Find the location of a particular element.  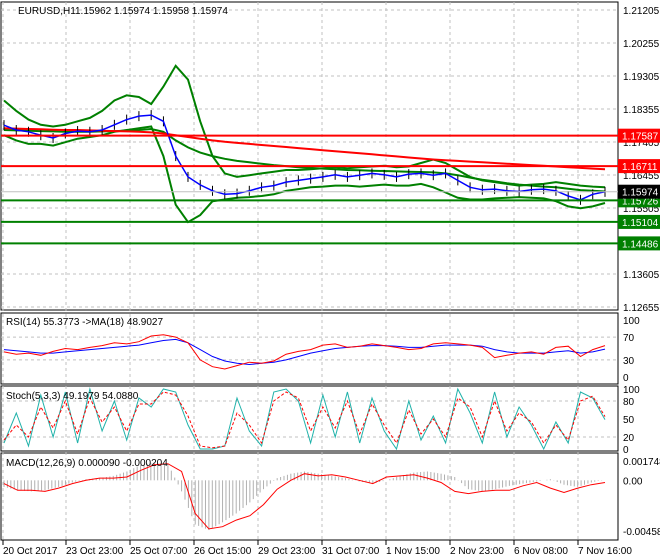

y-tick-label: 1.20255 is located at coordinates (641, 44).